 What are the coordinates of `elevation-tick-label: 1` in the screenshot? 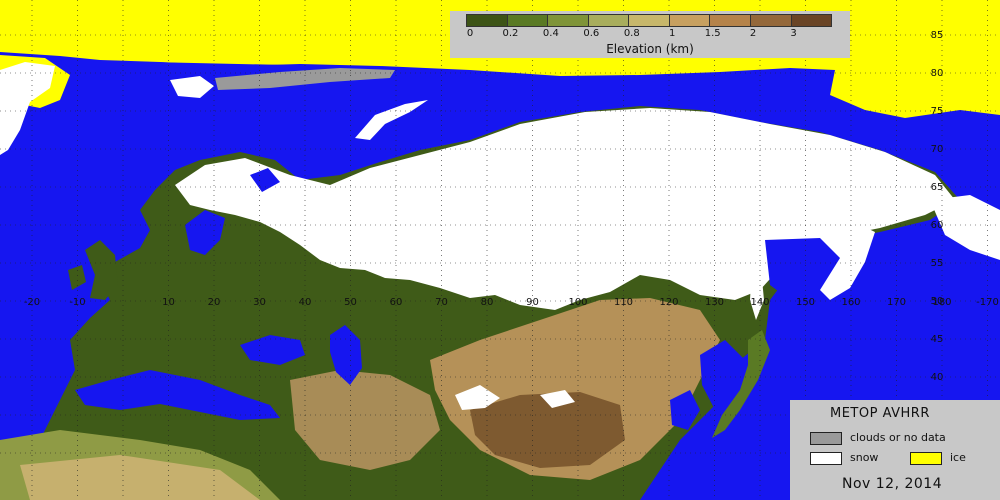 It's located at (672, 33).